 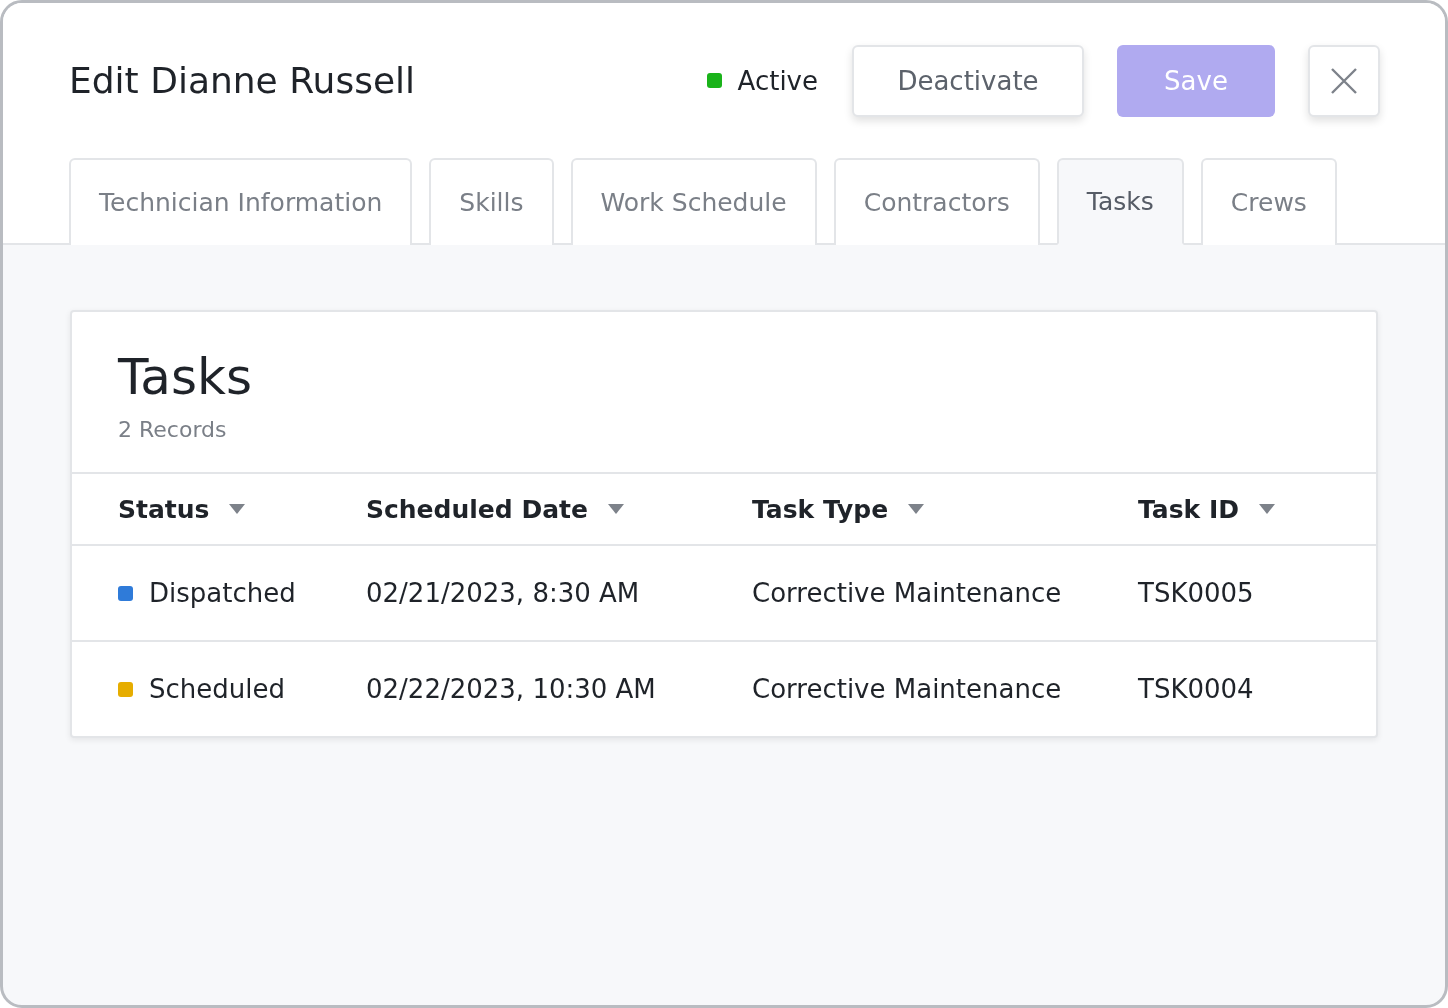 I want to click on table-cell: Dispatched, so click(x=222, y=593).